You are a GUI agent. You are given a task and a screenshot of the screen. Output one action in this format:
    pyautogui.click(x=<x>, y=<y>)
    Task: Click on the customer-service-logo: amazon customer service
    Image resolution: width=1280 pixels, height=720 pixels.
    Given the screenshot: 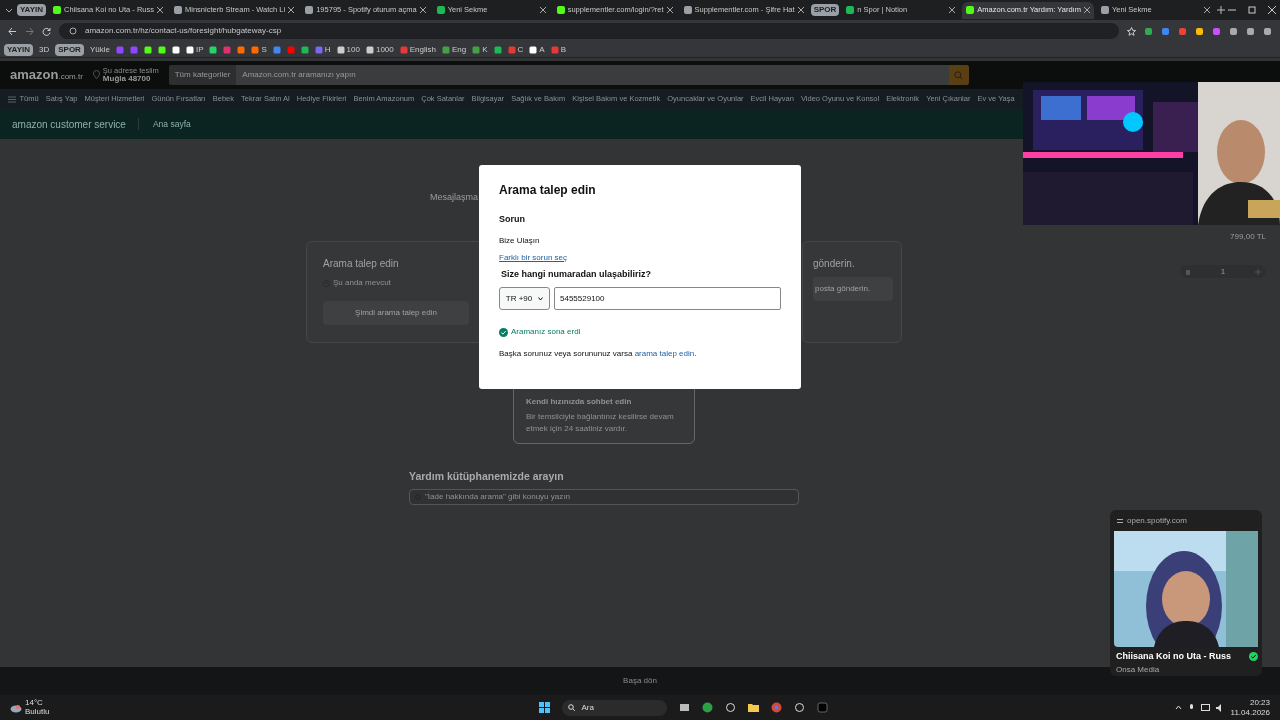 What is the action you would take?
    pyautogui.click(x=69, y=124)
    